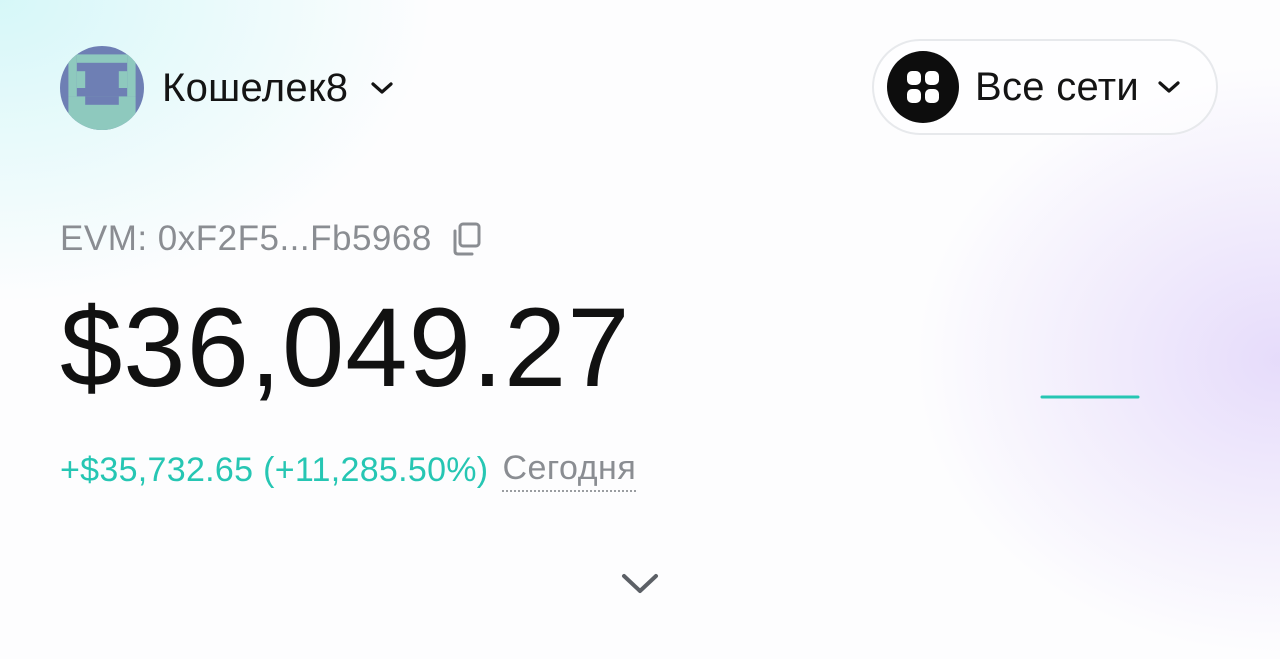 The image size is (1280, 659). What do you see at coordinates (102, 88) in the screenshot?
I see `wallet-avatar-icon` at bounding box center [102, 88].